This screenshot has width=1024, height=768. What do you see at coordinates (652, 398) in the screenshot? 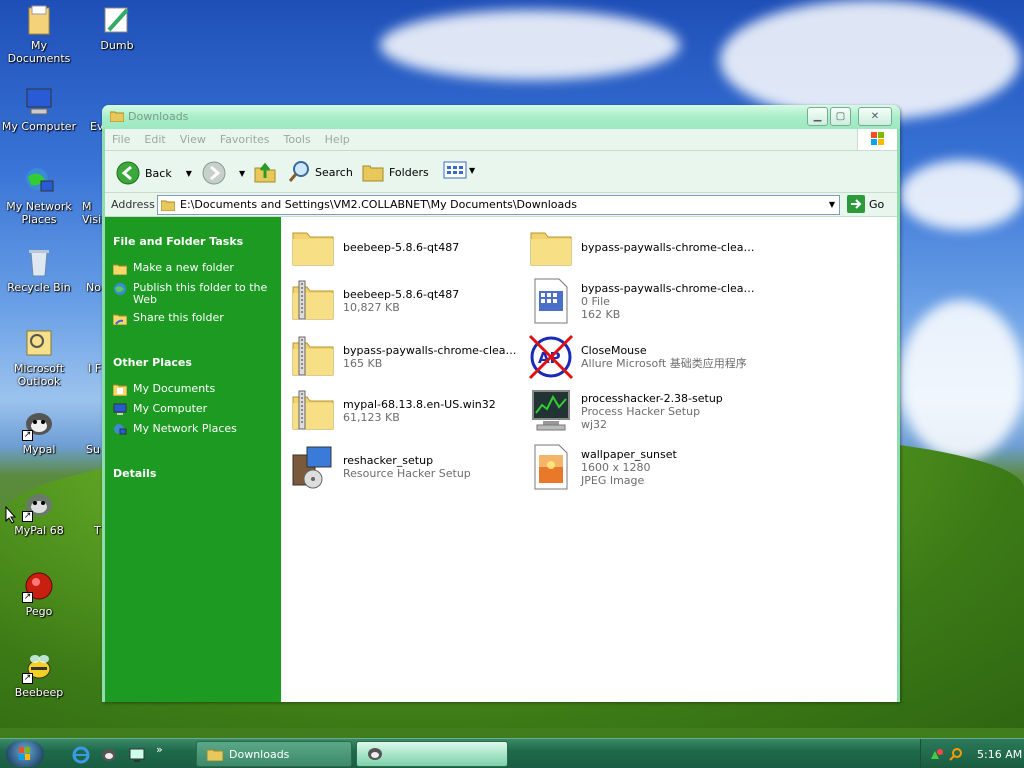
I see `file-name: processhacker-2.38-setup` at bounding box center [652, 398].